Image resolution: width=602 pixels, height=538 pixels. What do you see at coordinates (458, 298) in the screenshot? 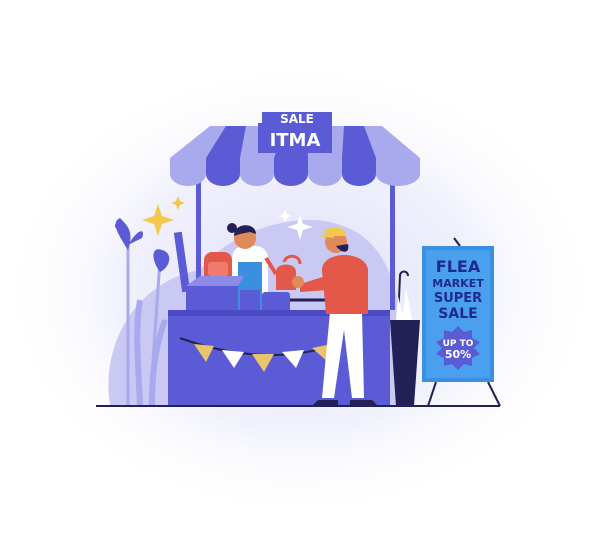
I see `poster-line-super: SUPER` at bounding box center [458, 298].